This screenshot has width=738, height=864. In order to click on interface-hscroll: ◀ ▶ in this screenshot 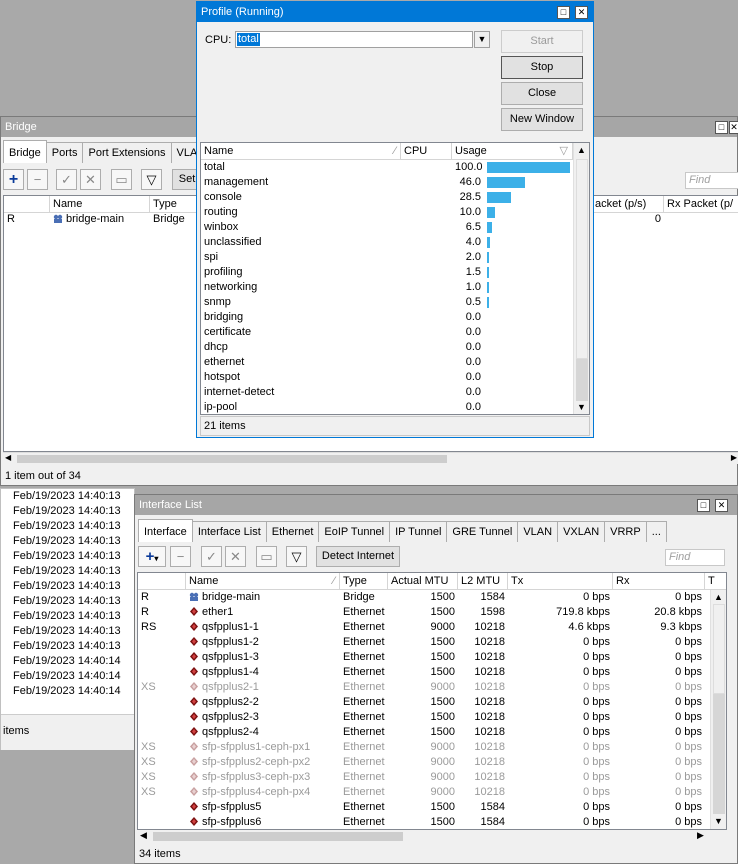, I will do `click(432, 836)`.